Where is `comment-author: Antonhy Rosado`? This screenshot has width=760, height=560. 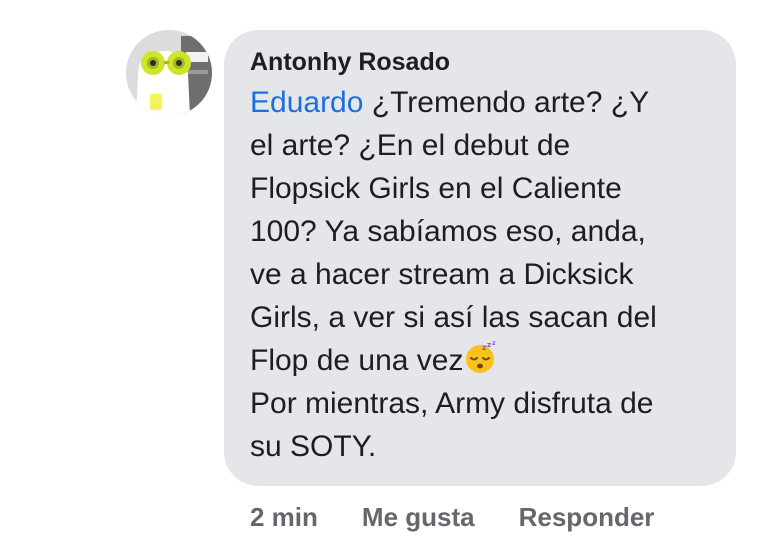
comment-author: Antonhy Rosado is located at coordinates (483, 62).